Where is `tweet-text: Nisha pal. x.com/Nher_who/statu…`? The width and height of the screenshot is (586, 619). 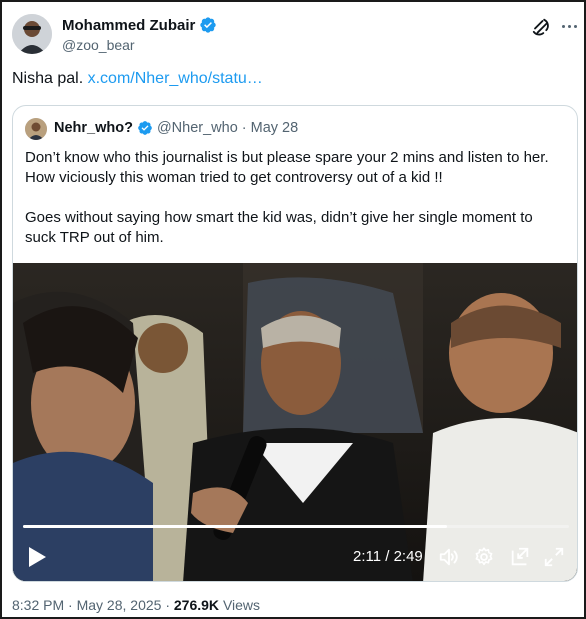
tweet-text: Nisha pal. x.com/Nher_who/statu… is located at coordinates (137, 79).